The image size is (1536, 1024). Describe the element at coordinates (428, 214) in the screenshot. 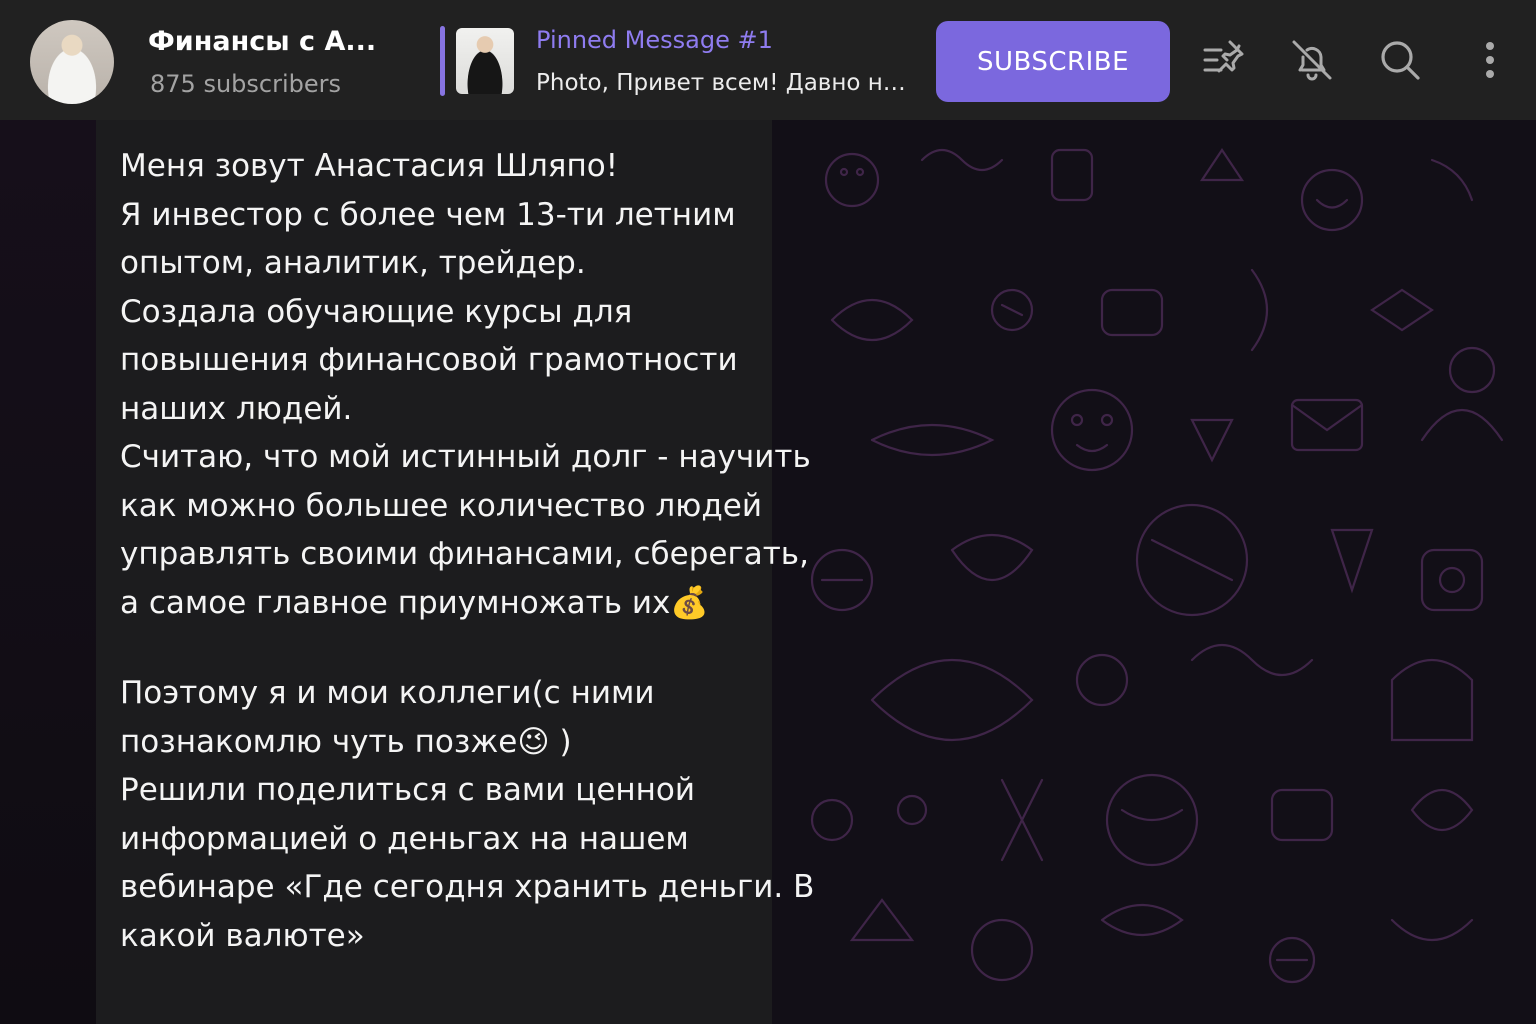

I see `message-line: Я инвестор с более чем 13-ти летним` at that location.